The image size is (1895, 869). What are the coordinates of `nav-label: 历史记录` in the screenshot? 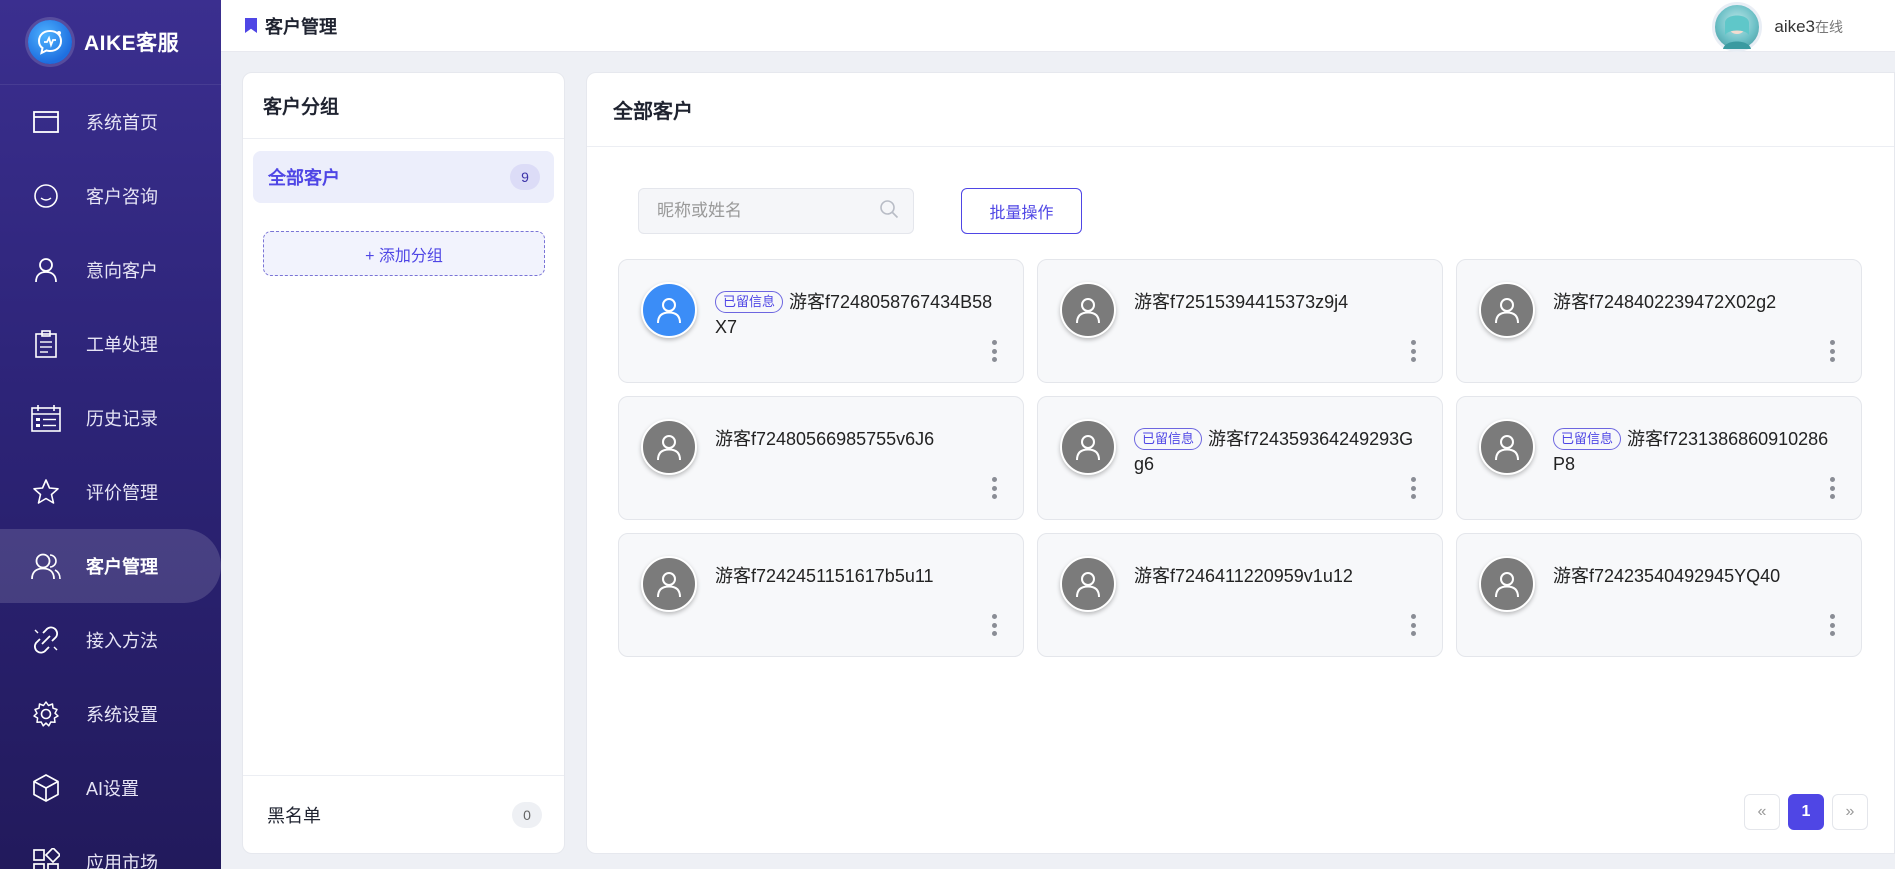 It's located at (122, 419).